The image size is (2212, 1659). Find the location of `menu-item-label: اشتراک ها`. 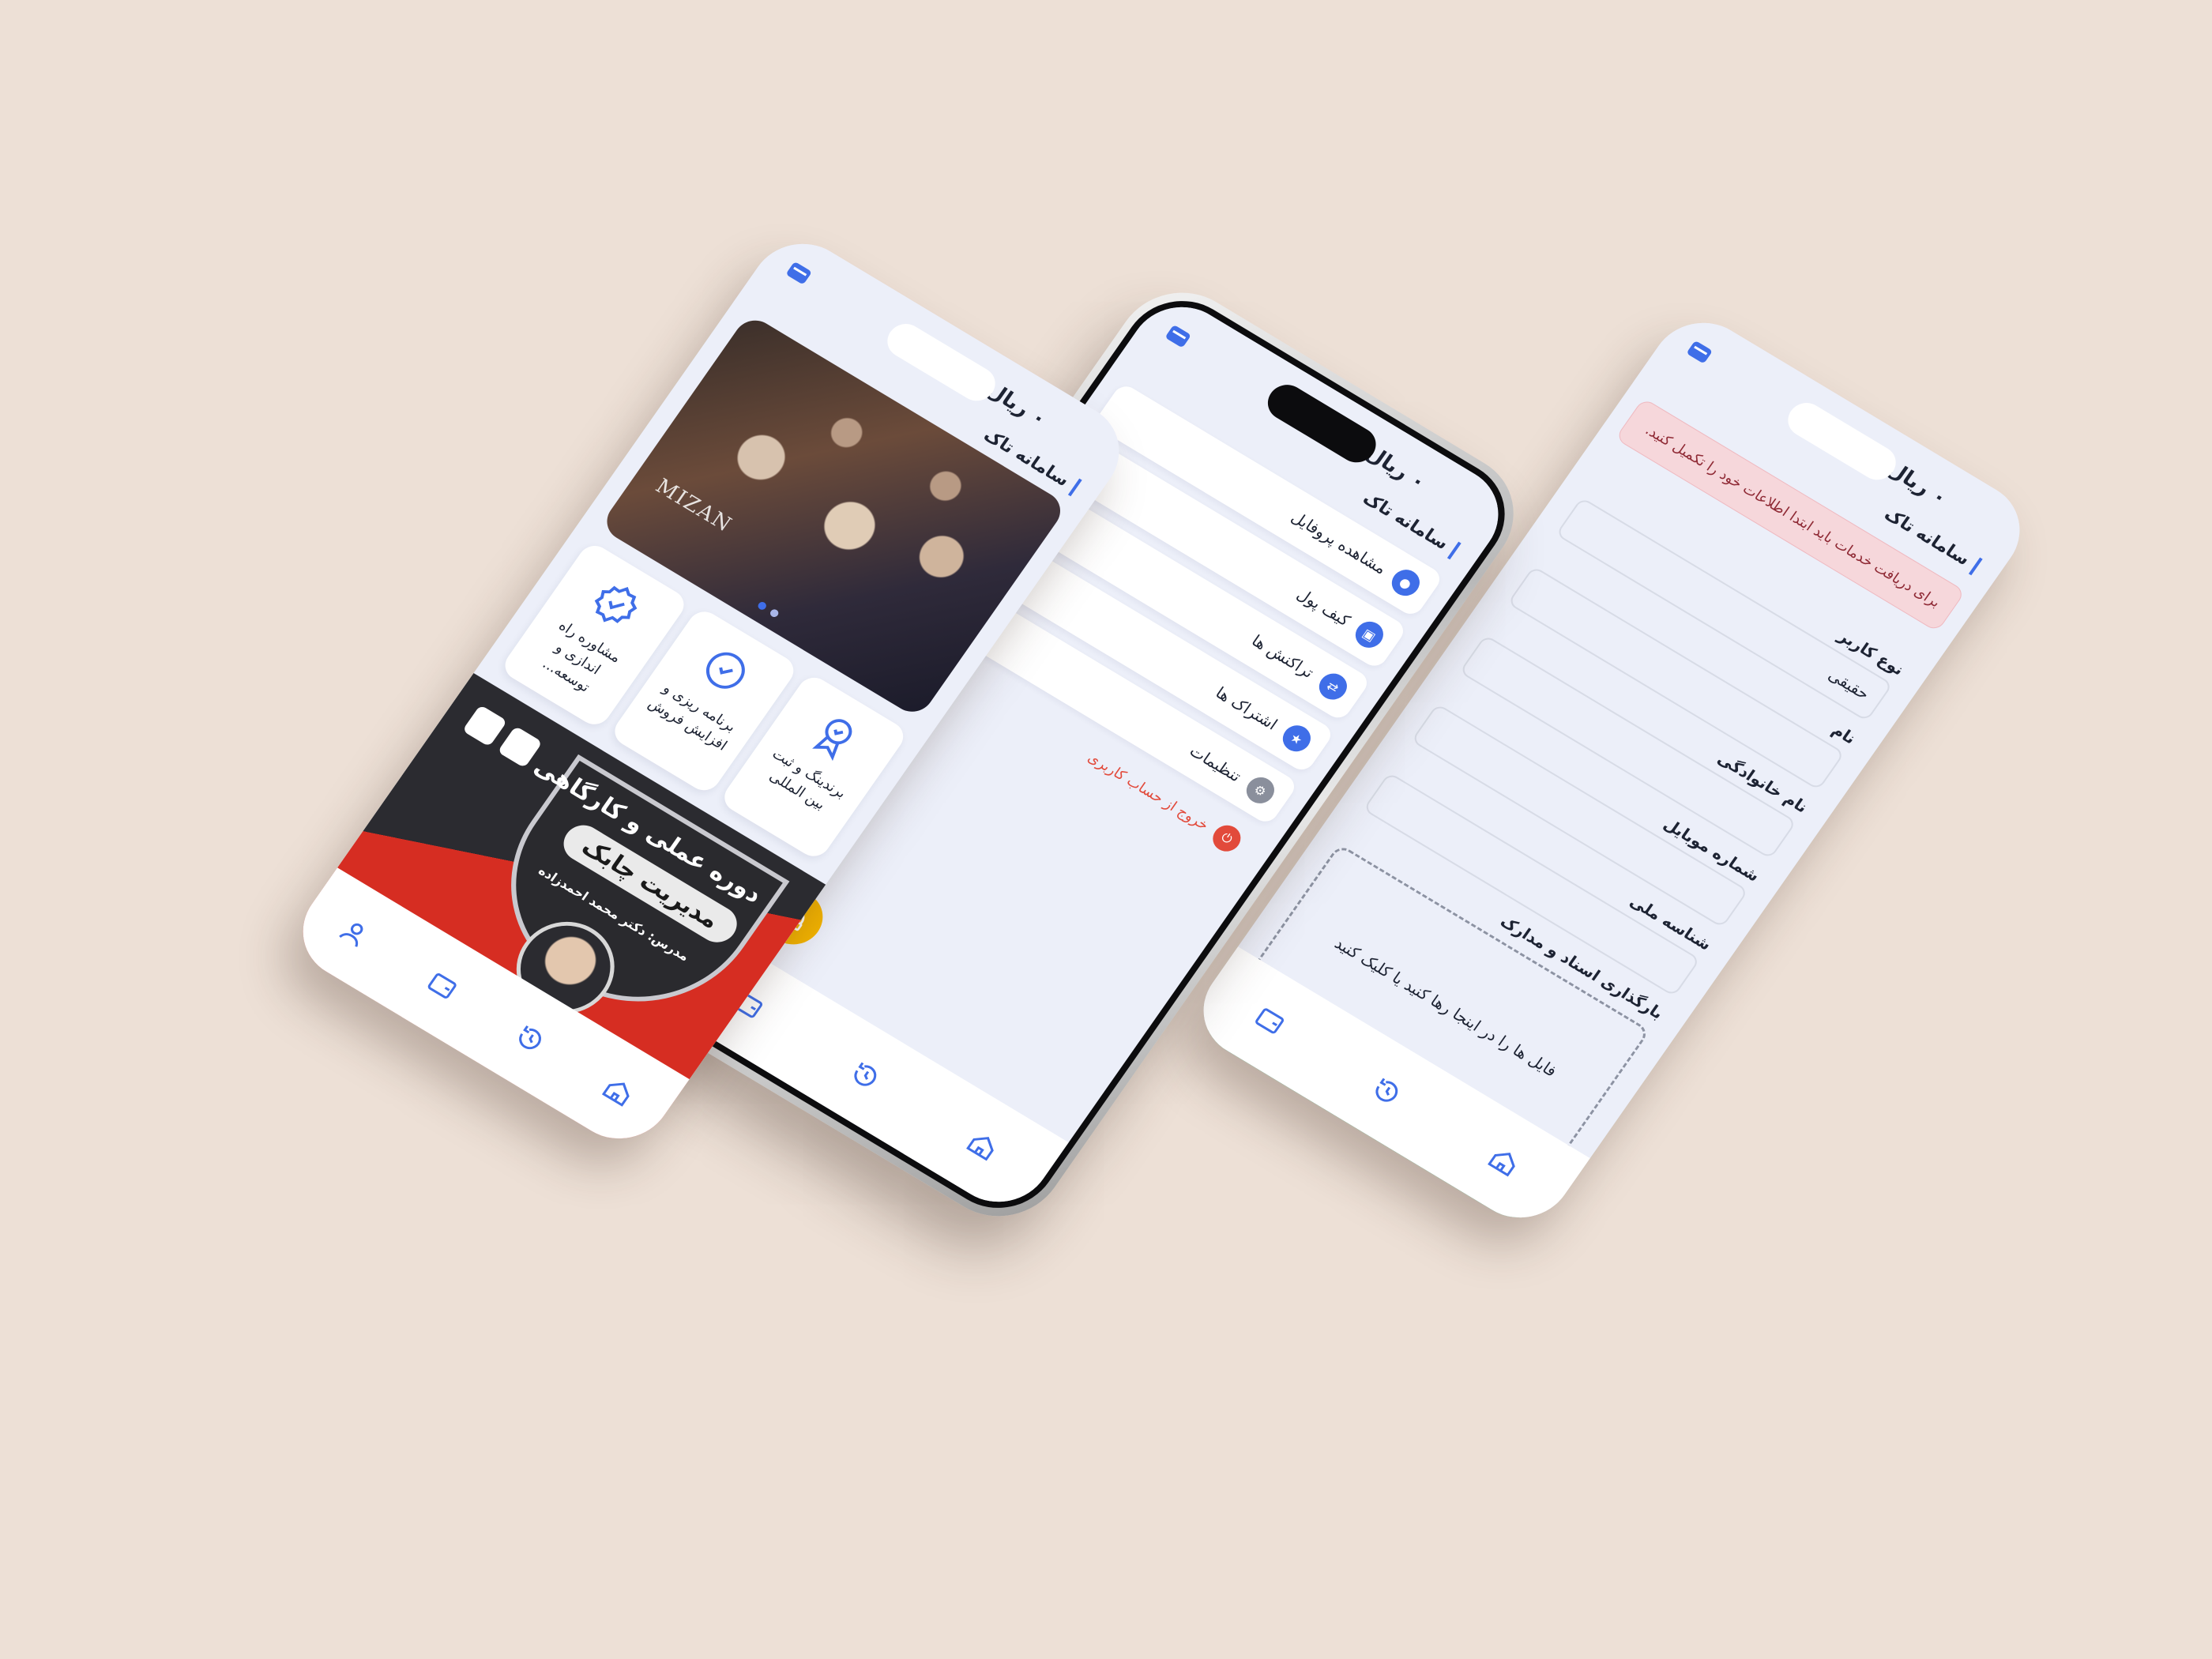

menu-item-label: اشتراک ها is located at coordinates (1246, 709).